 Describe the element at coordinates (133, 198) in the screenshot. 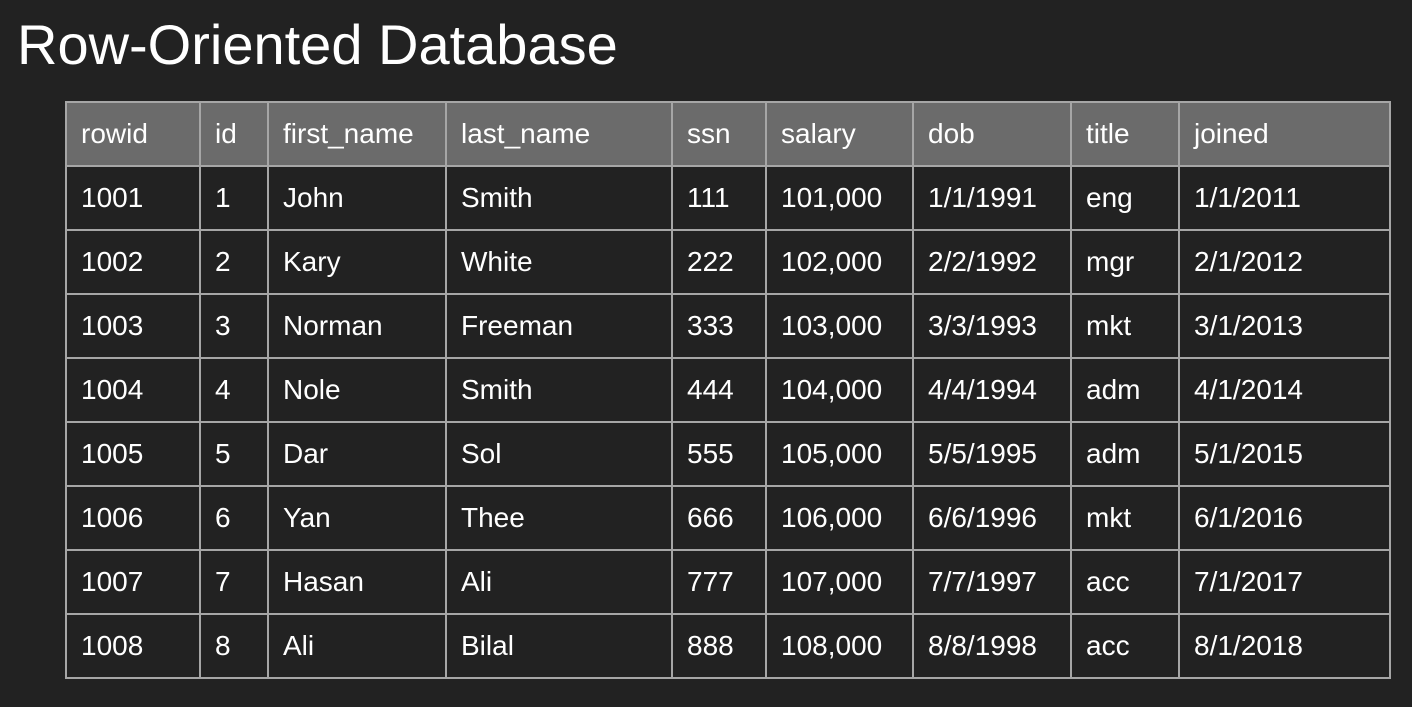

I see `cell-rowid: 1001` at that location.